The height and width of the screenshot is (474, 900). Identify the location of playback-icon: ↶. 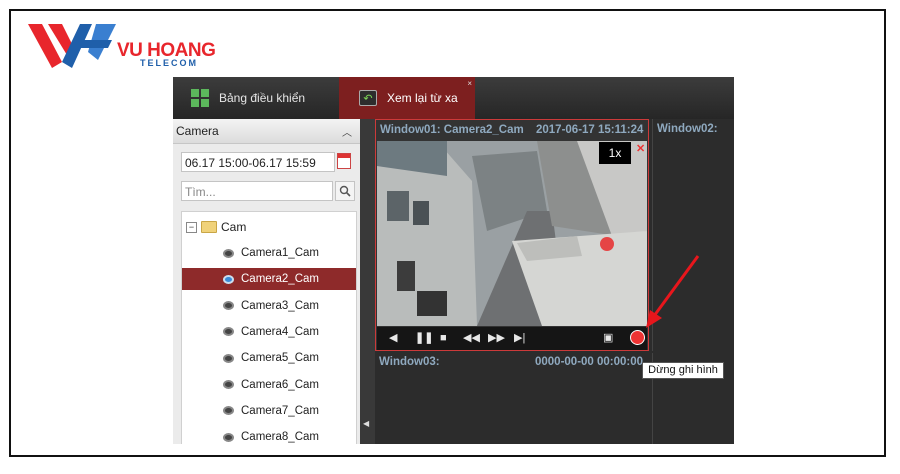
(368, 98).